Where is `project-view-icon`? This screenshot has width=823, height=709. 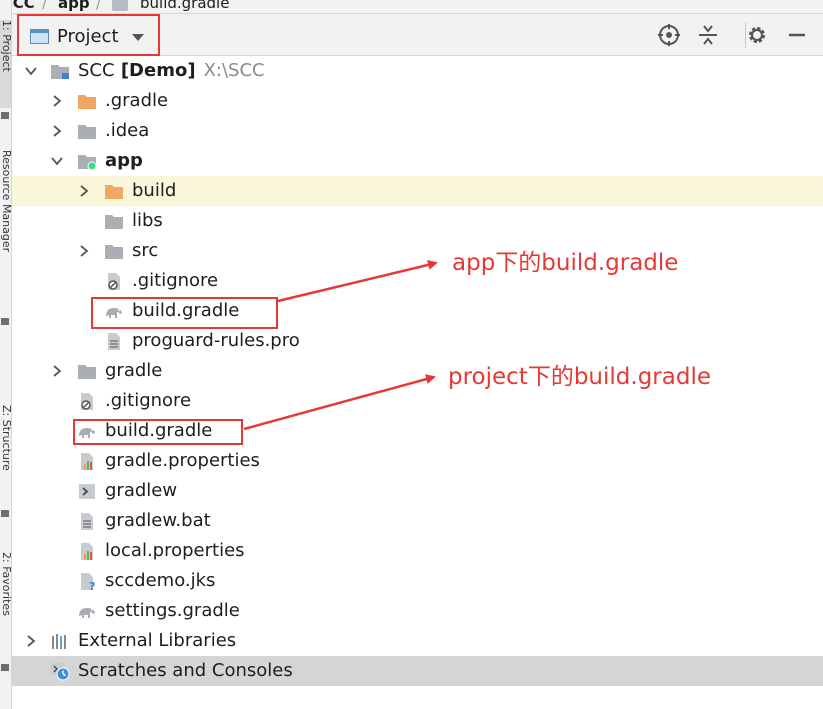 project-view-icon is located at coordinates (39, 36).